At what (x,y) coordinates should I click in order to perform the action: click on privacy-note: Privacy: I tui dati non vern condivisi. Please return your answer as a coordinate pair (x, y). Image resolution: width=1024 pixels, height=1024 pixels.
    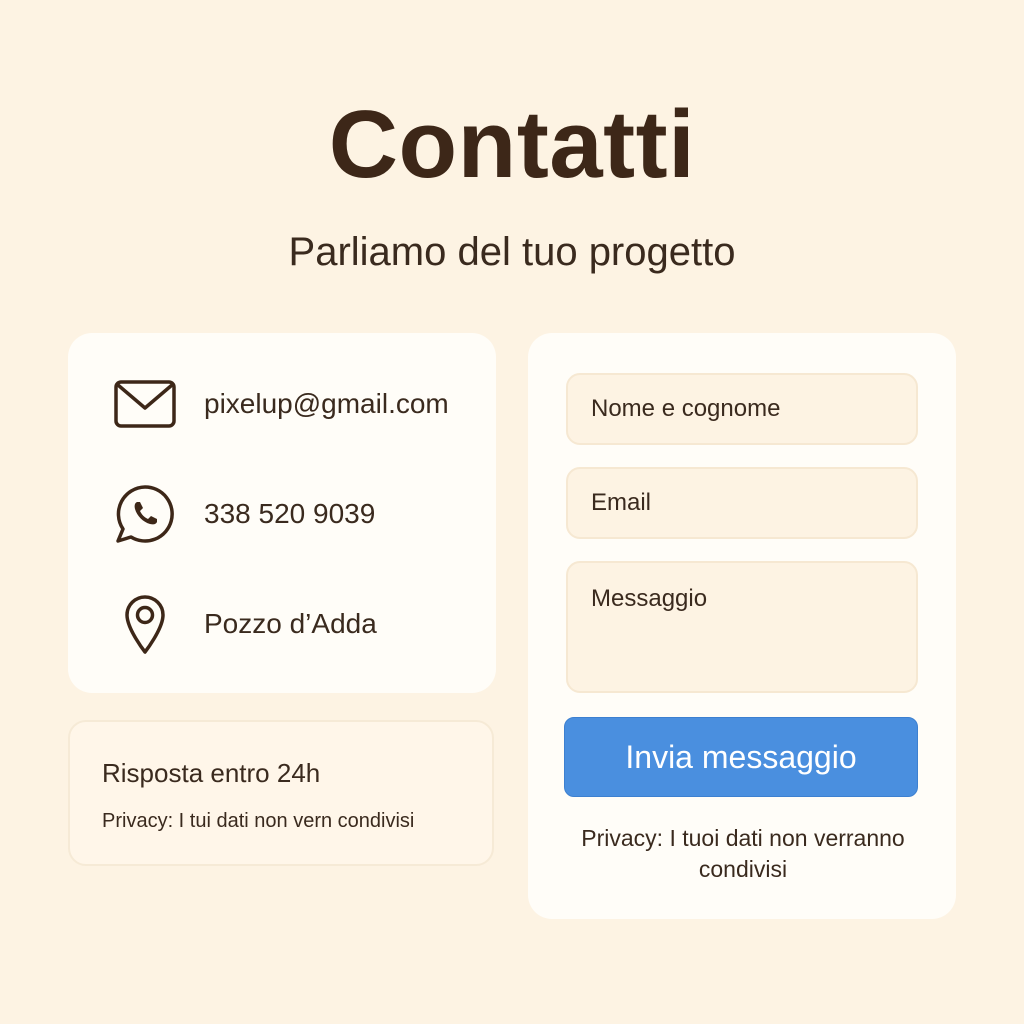
    Looking at the image, I should click on (258, 821).